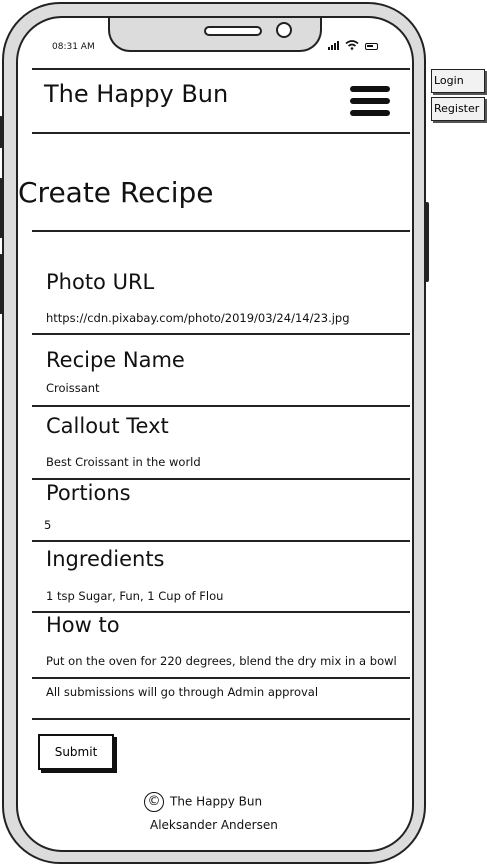 Image resolution: width=487 pixels, height=868 pixels. Describe the element at coordinates (100, 282) in the screenshot. I see `photo-url-label: Photo URL` at that location.